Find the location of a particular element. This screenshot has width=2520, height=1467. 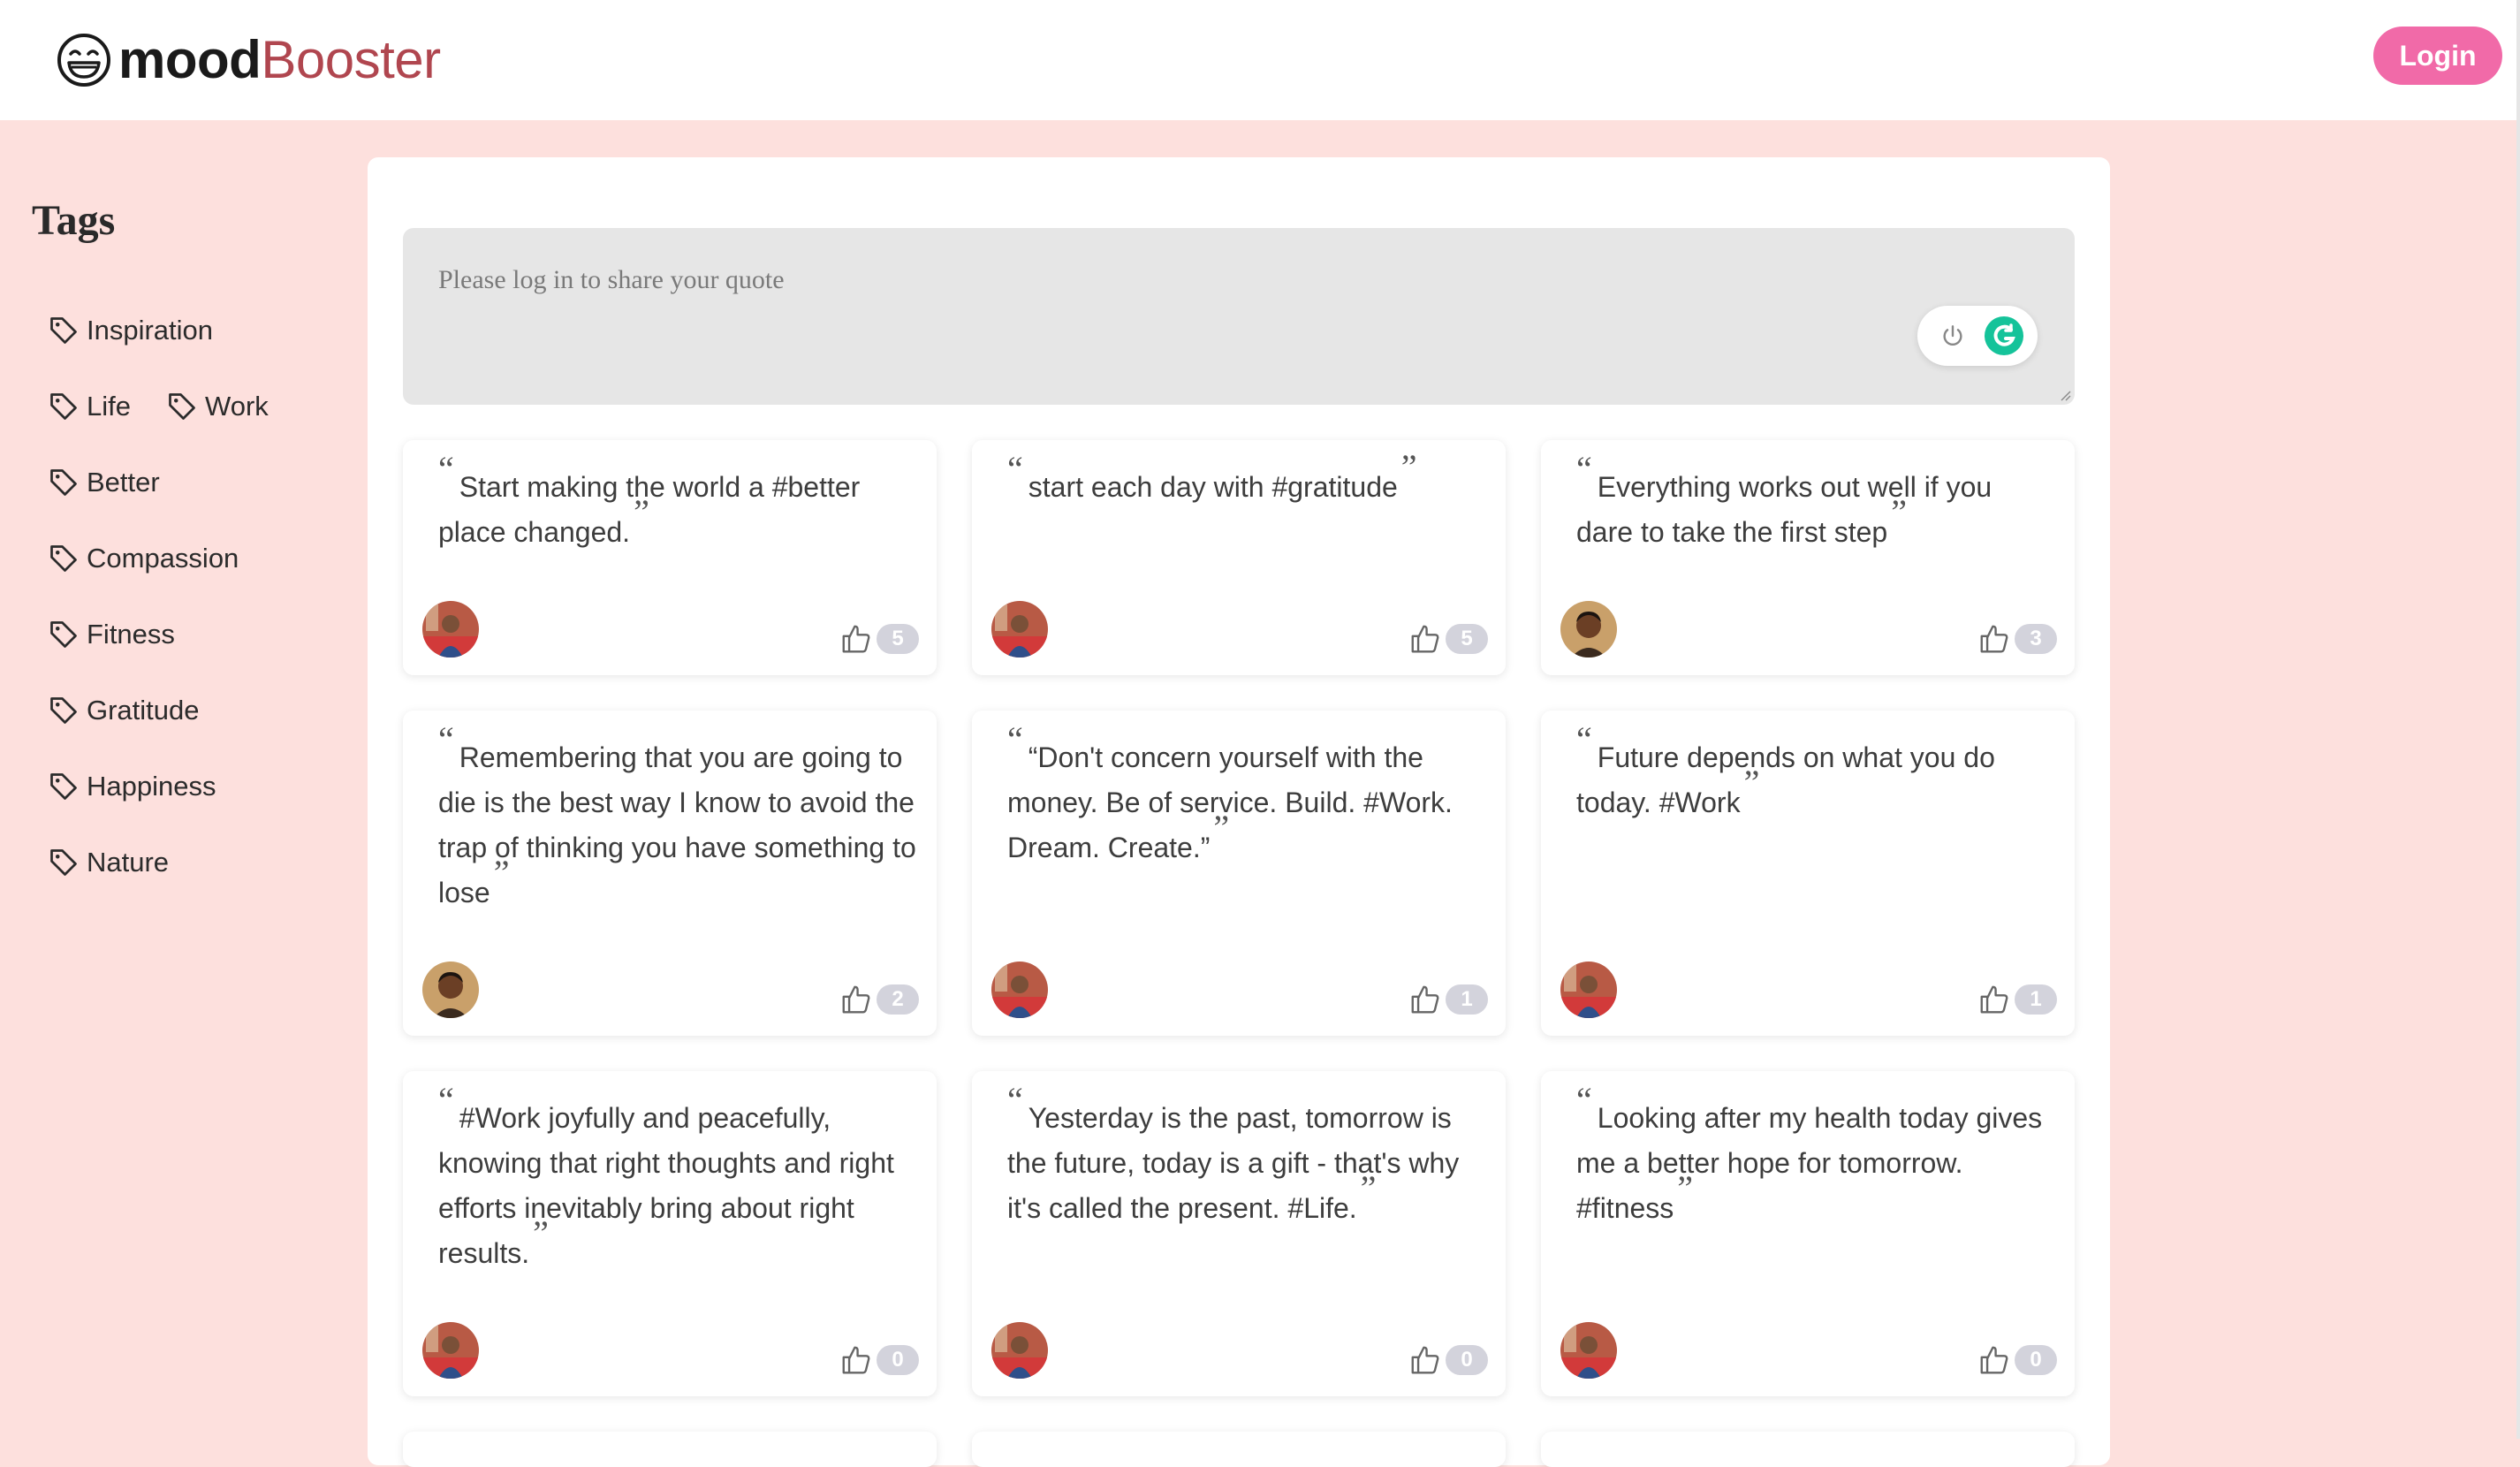

logo-text: moodBooster is located at coordinates (279, 60).